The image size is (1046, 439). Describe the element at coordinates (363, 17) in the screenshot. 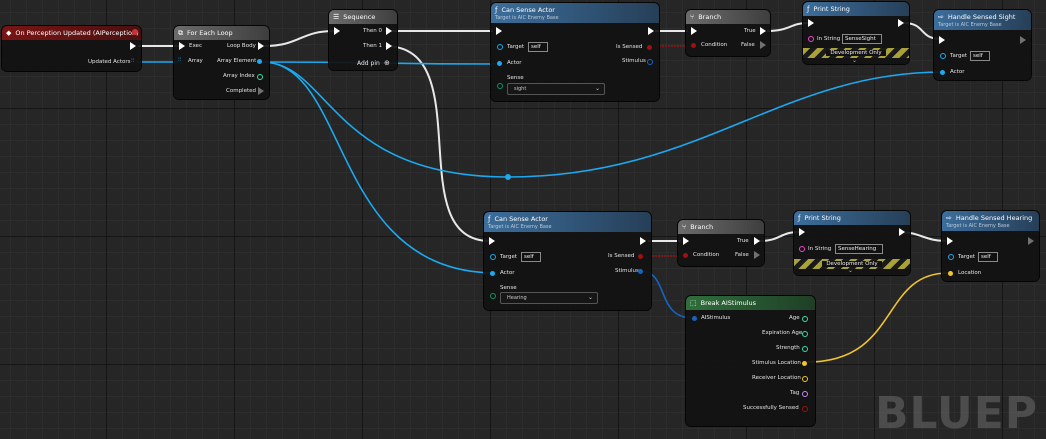

I see `sequence-header: ☰ Sequence` at that location.